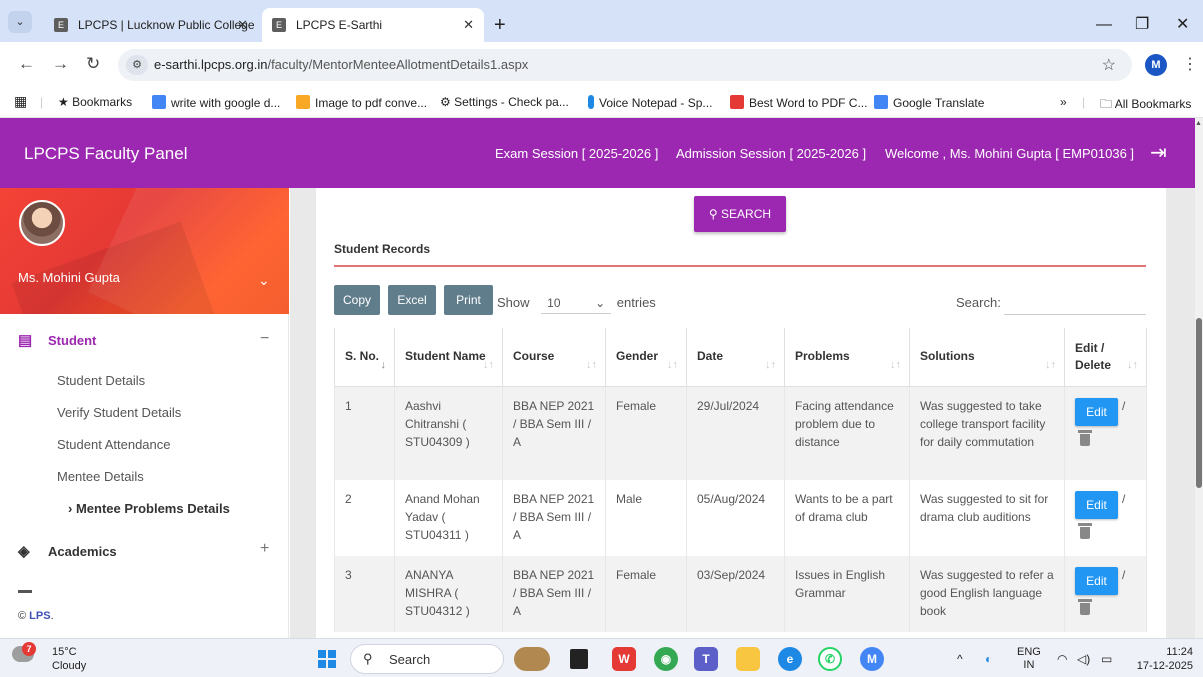  What do you see at coordinates (95, 102) in the screenshot?
I see `bookmark-item: ★ Bookmarks` at bounding box center [95, 102].